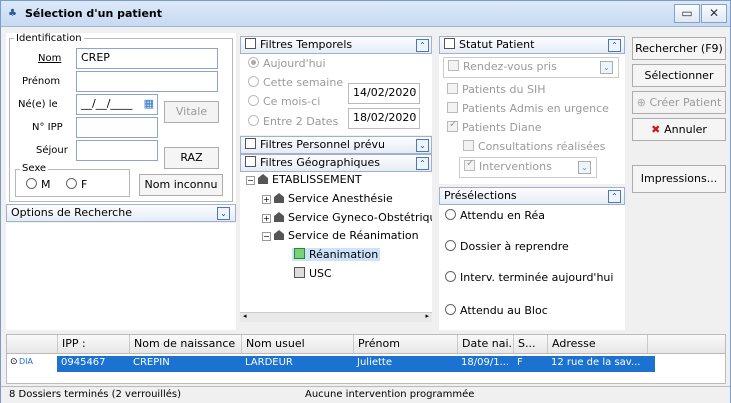 This screenshot has width=731, height=403. Describe the element at coordinates (327, 198) in the screenshot. I see `tree-service-anesthesie: + Service Anesthésie` at that location.